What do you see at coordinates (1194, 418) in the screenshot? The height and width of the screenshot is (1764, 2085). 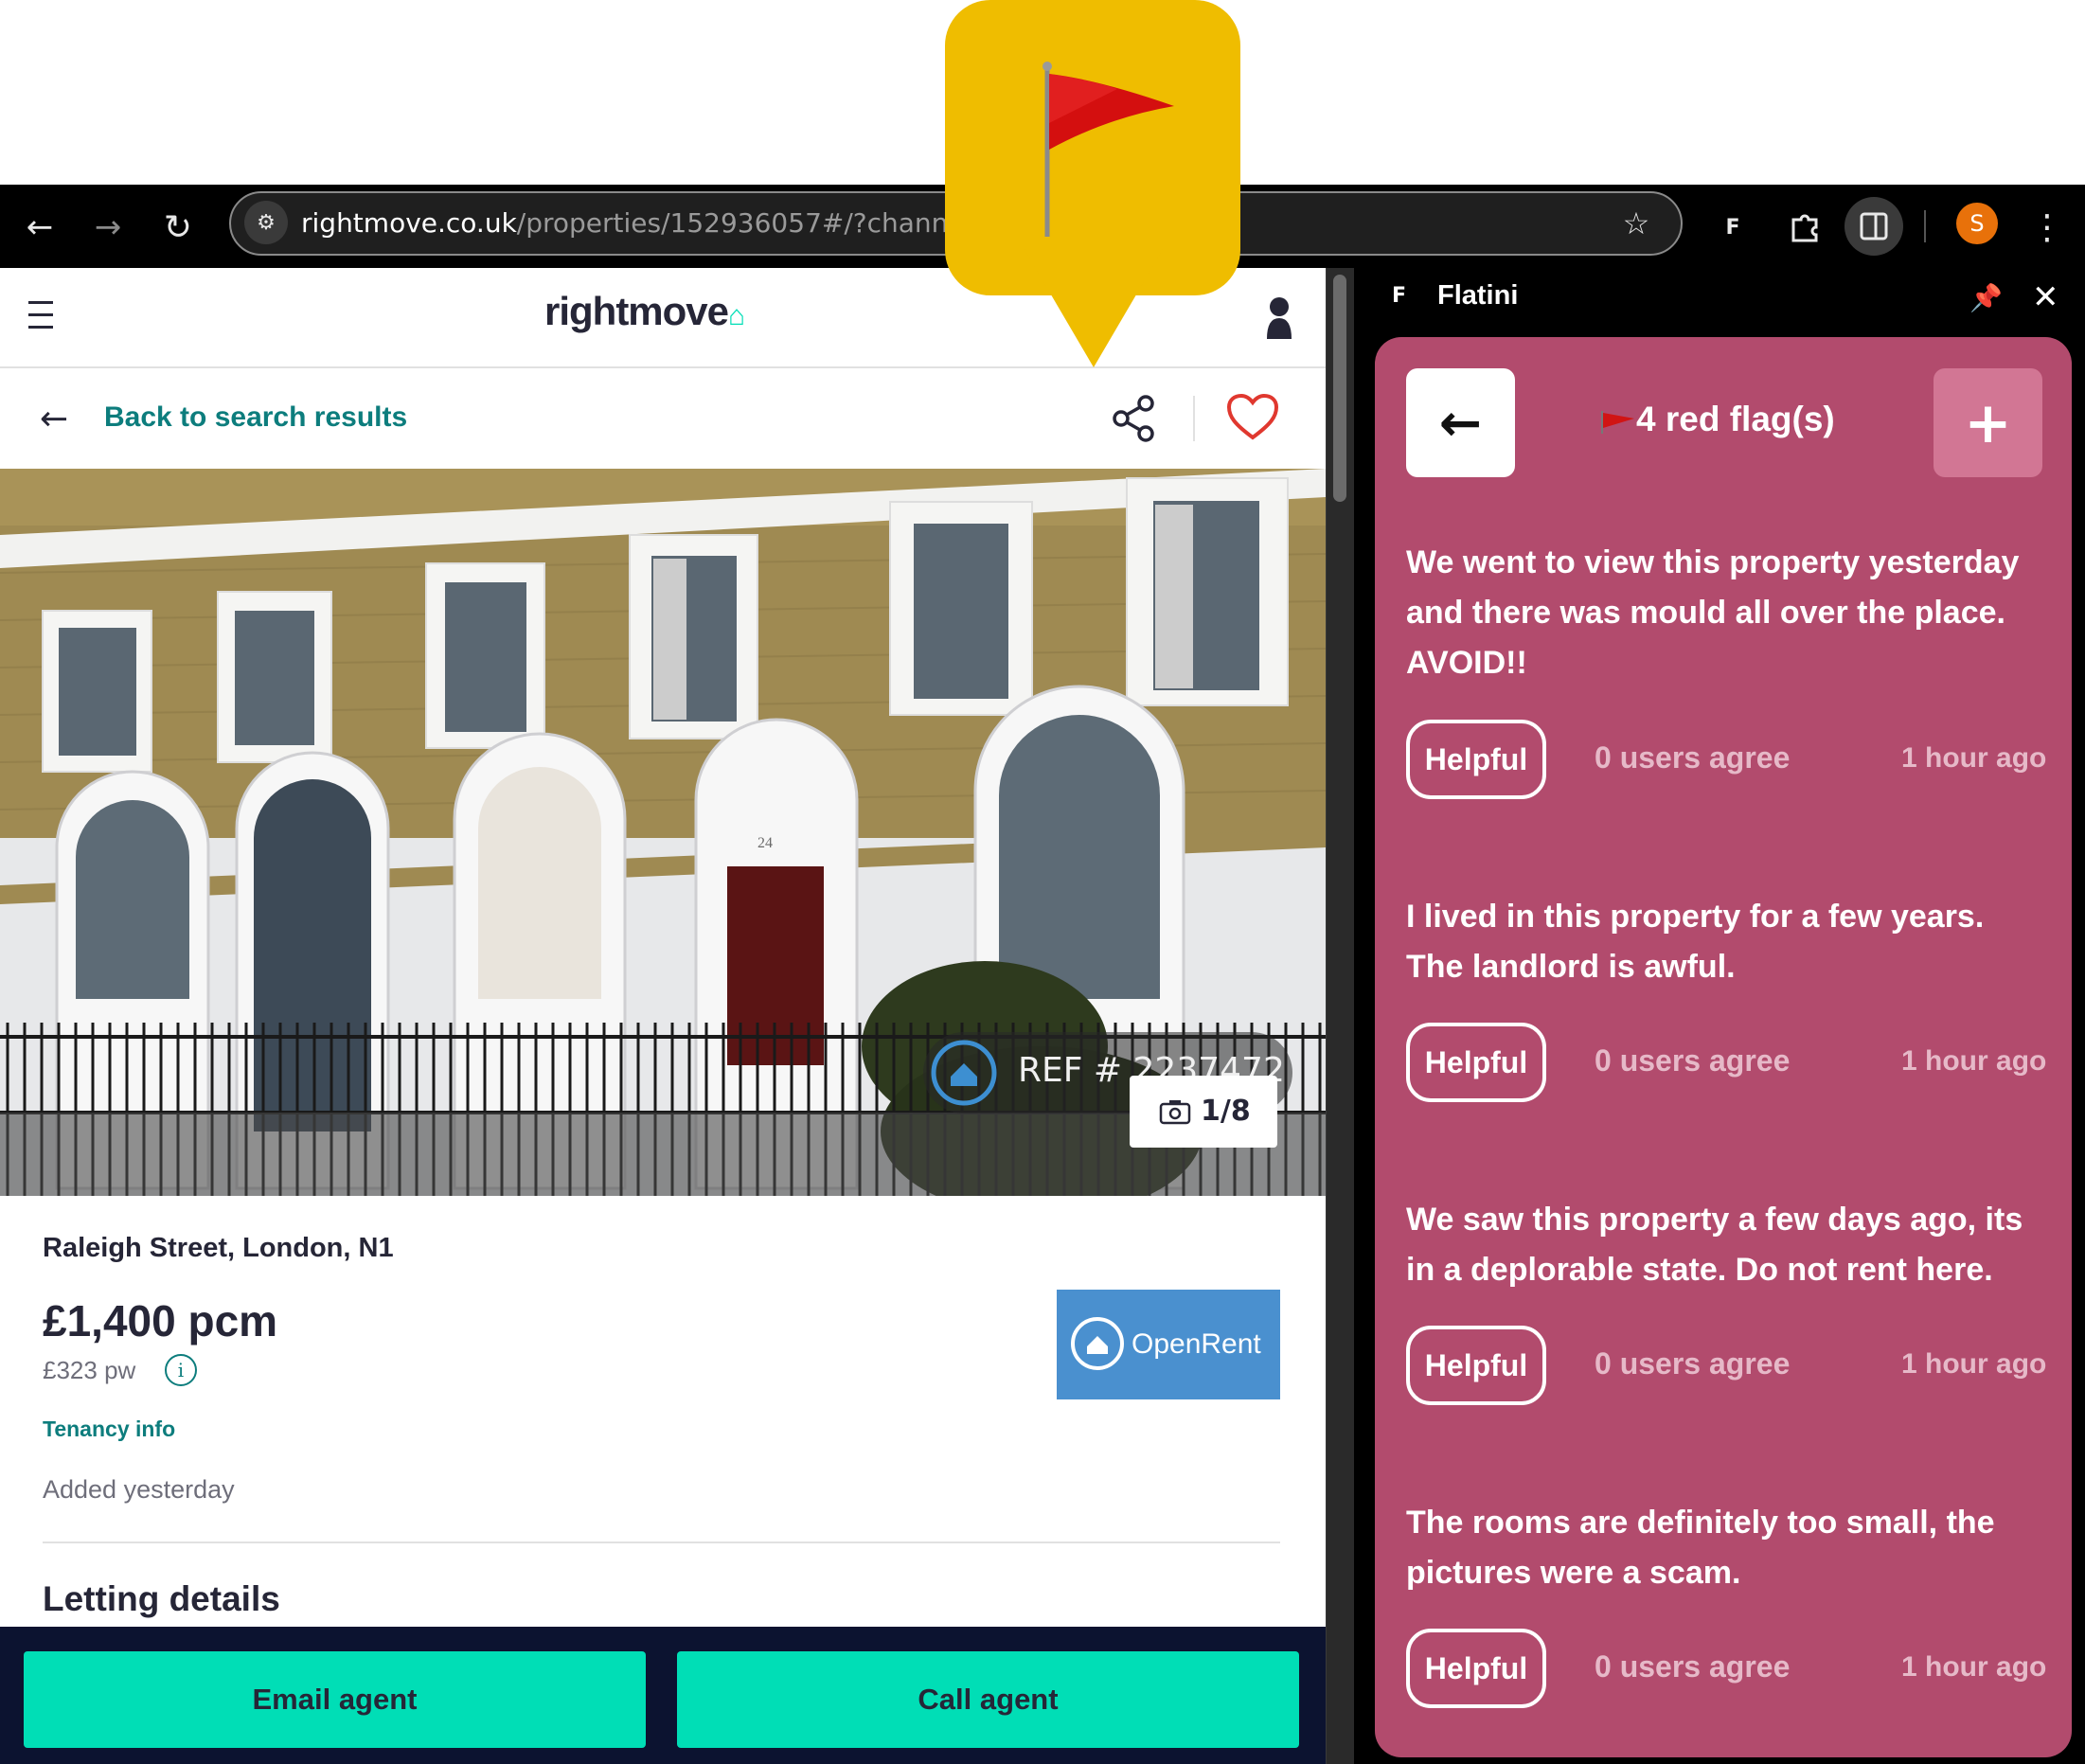 I see `action-divider` at bounding box center [1194, 418].